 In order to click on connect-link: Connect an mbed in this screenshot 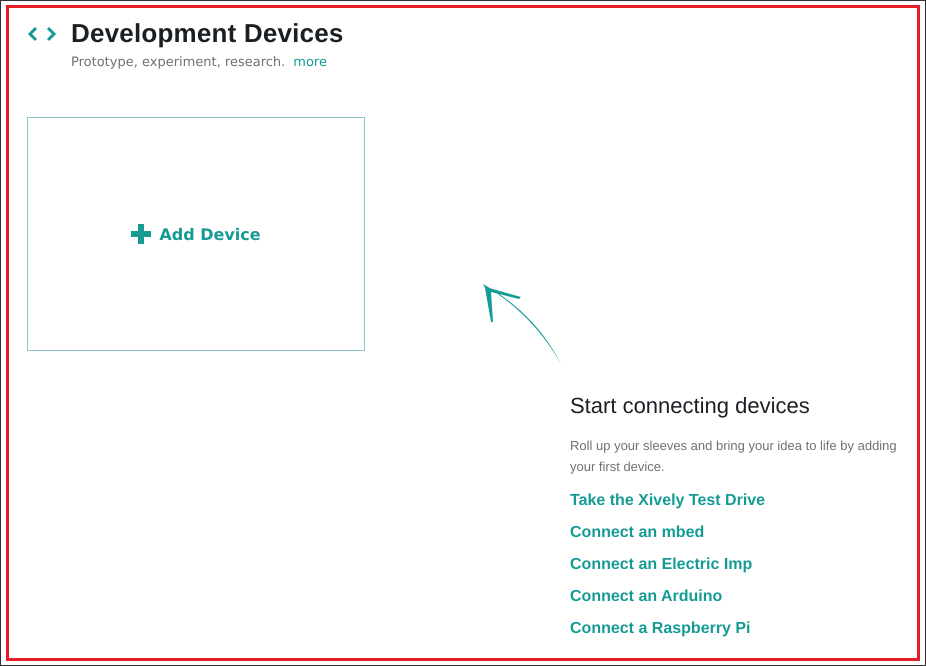, I will do `click(637, 539)`.